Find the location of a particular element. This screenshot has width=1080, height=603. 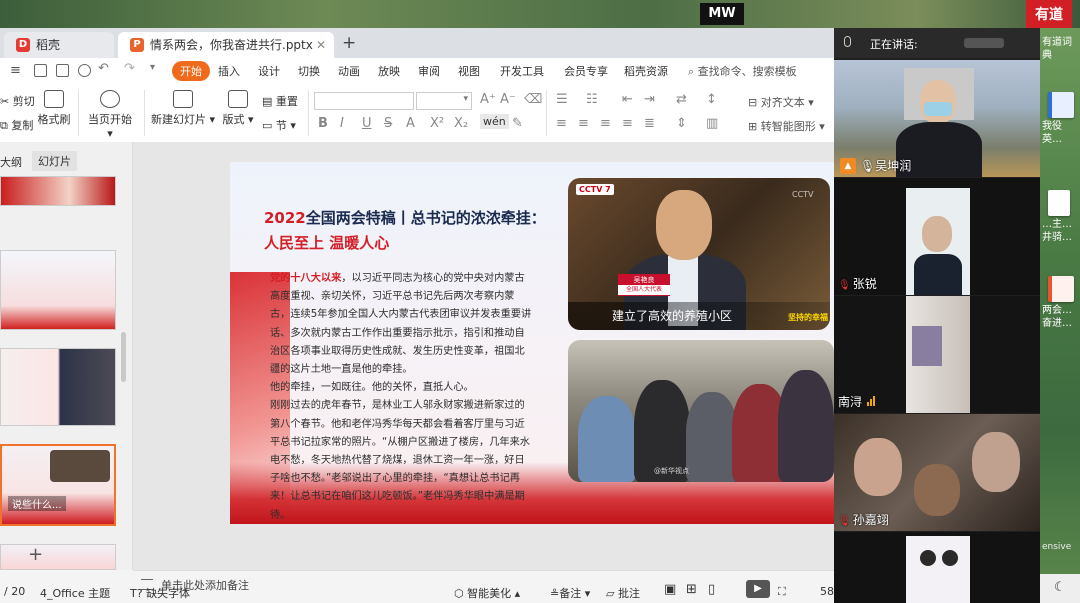

section-button: ▭ 节 ▾ is located at coordinates (279, 125).